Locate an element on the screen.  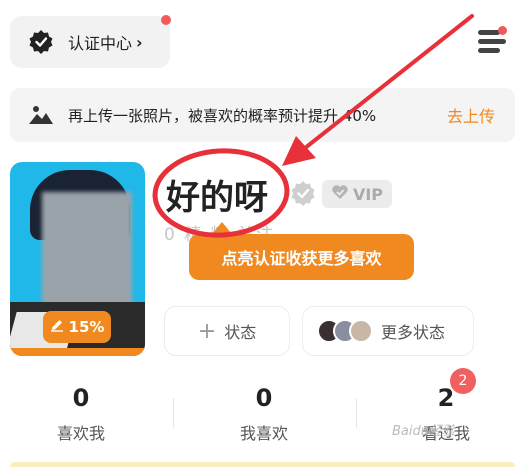
stat-value: 2 is located at coordinates (446, 398).